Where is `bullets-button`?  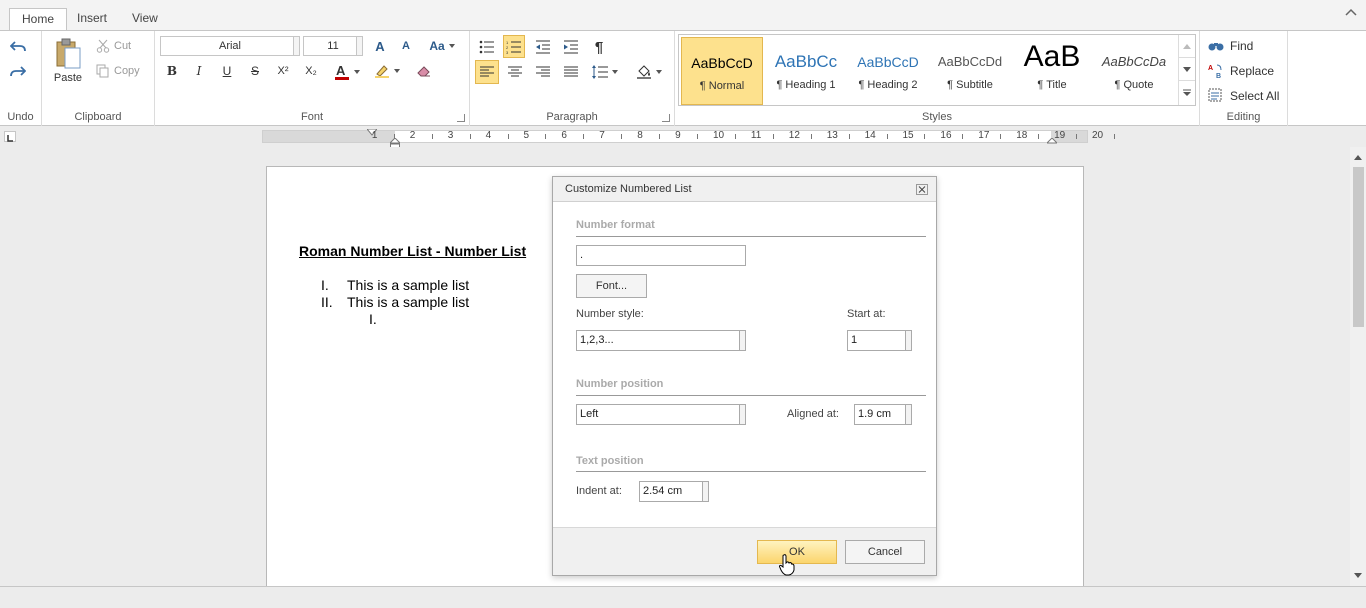
bullets-button is located at coordinates (487, 47).